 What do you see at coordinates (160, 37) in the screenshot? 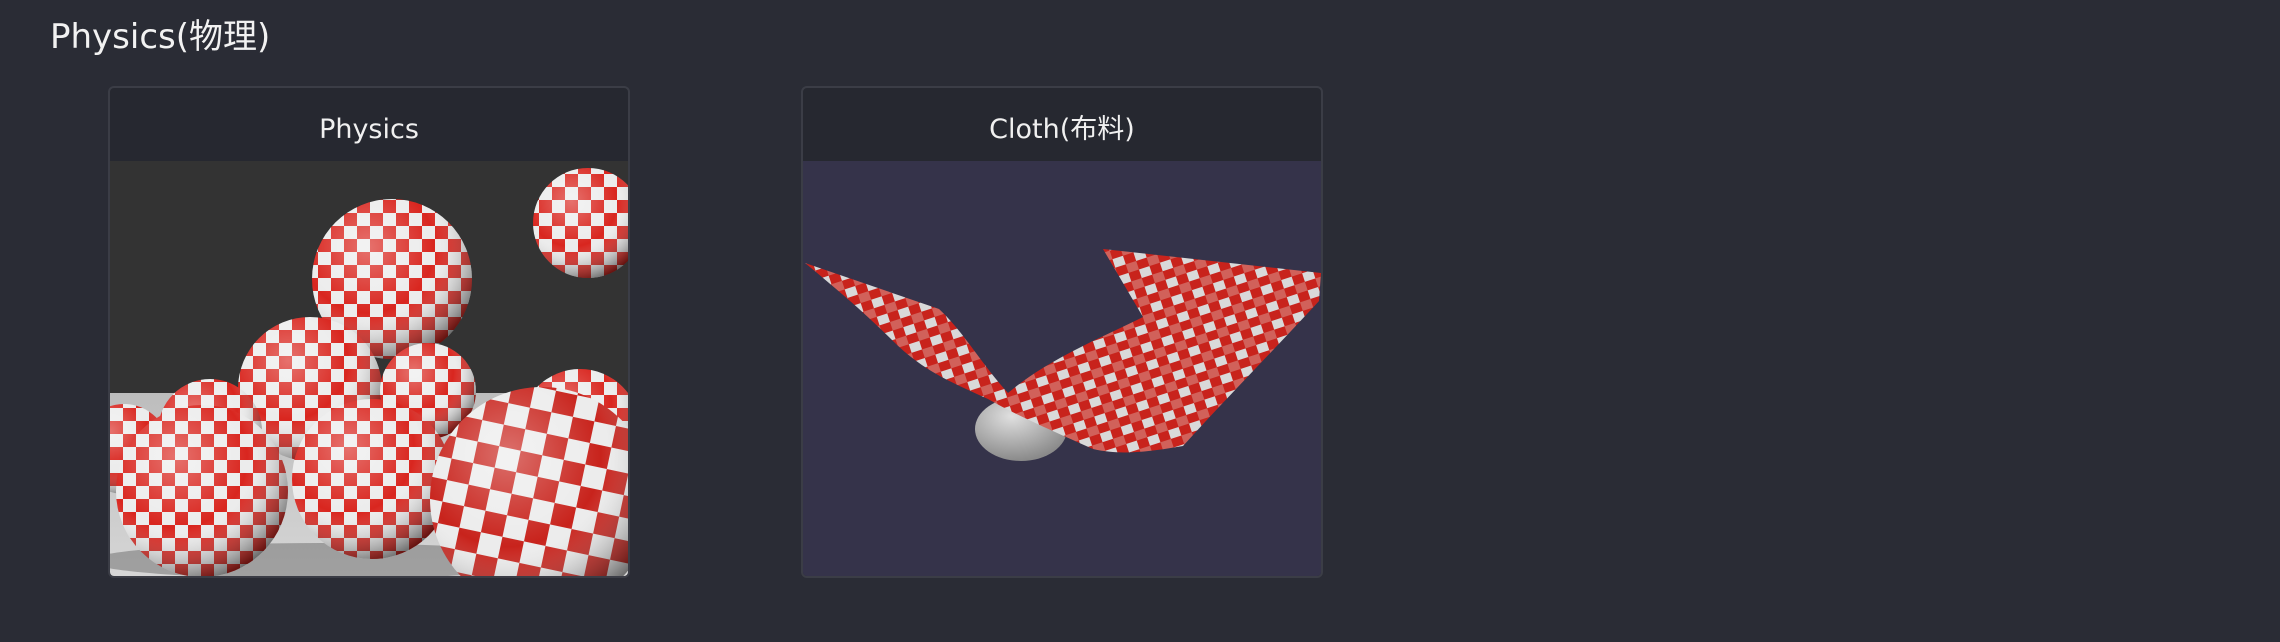
I see `section-title: Physics(物理)` at bounding box center [160, 37].